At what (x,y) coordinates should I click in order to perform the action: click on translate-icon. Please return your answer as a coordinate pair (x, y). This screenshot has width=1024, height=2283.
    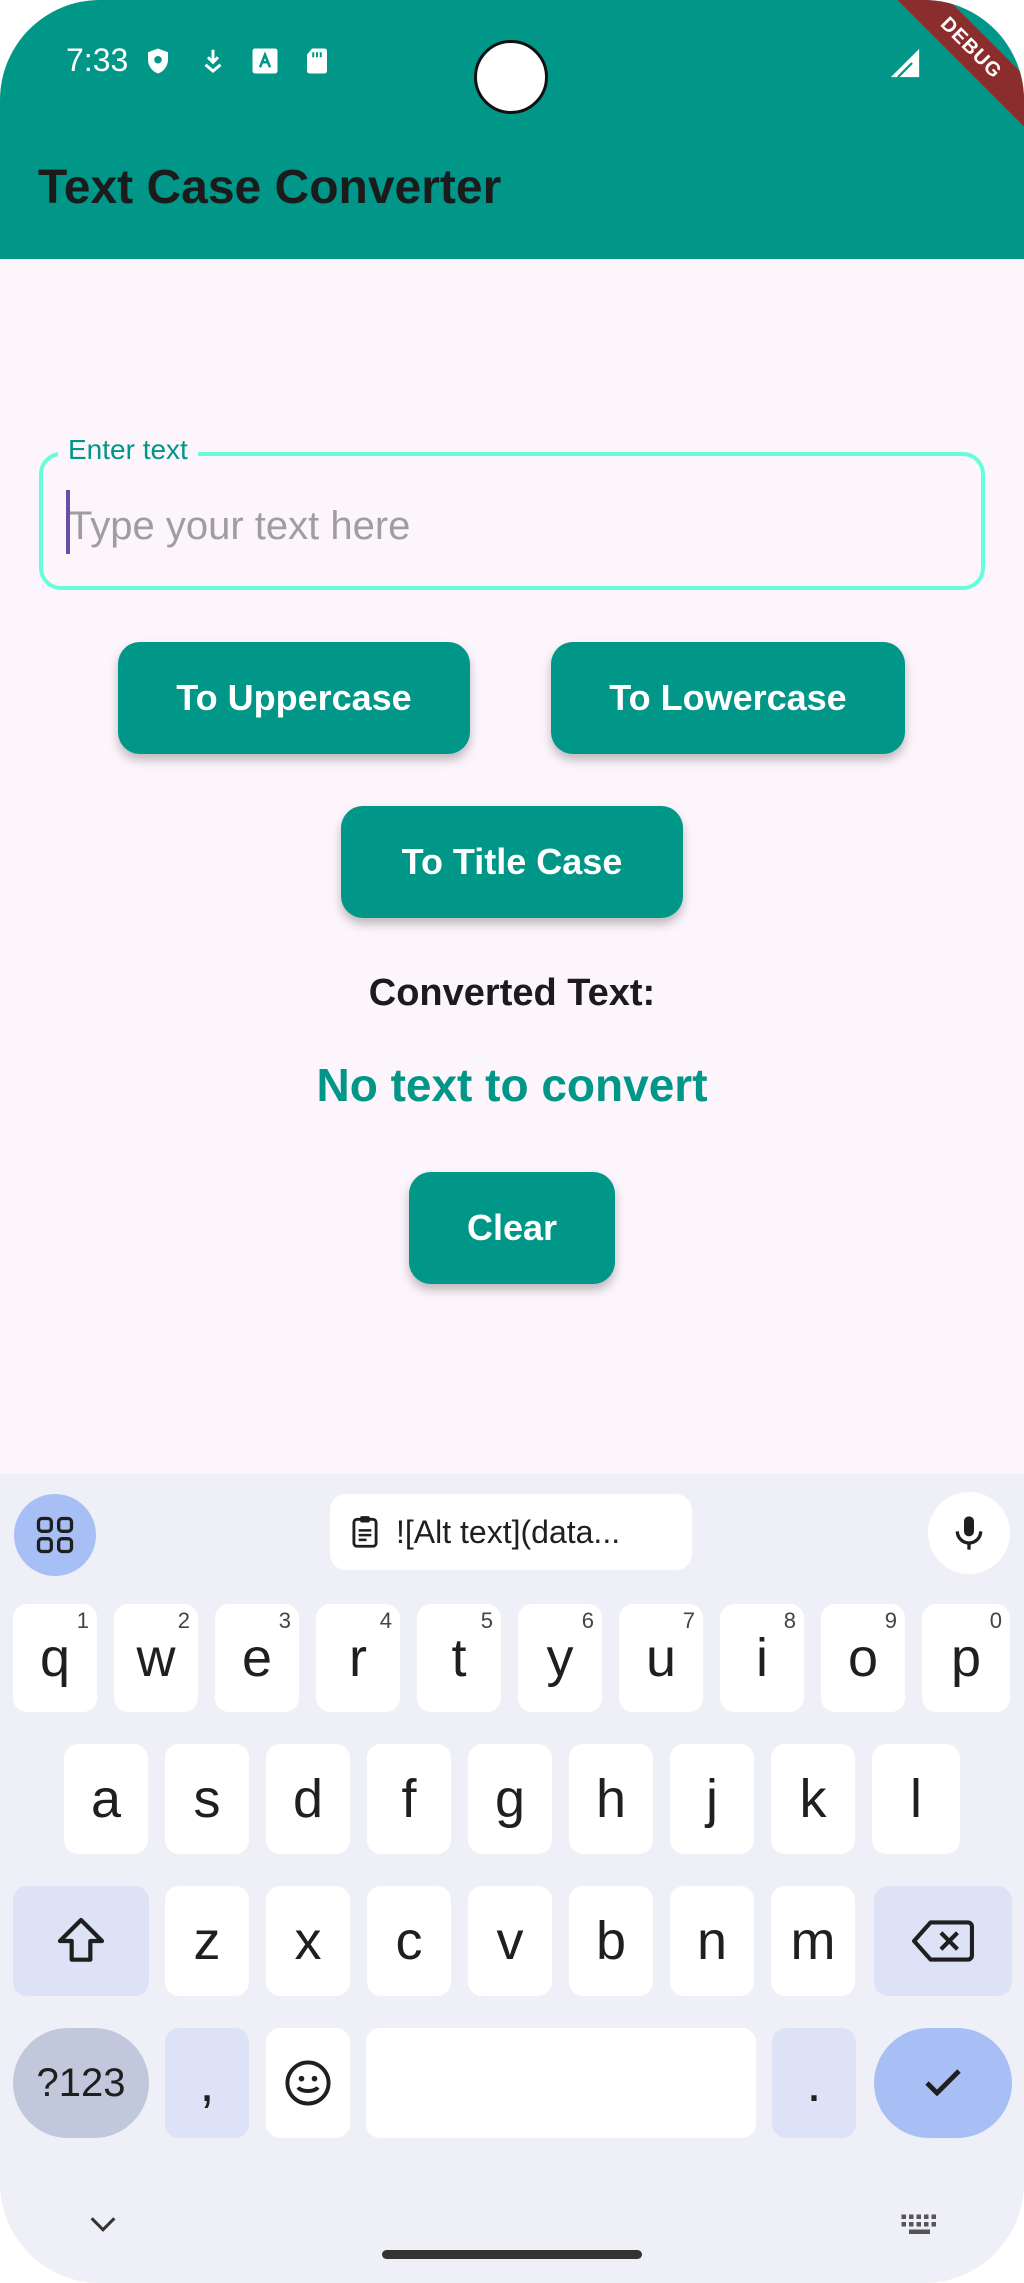
    Looking at the image, I should click on (265, 61).